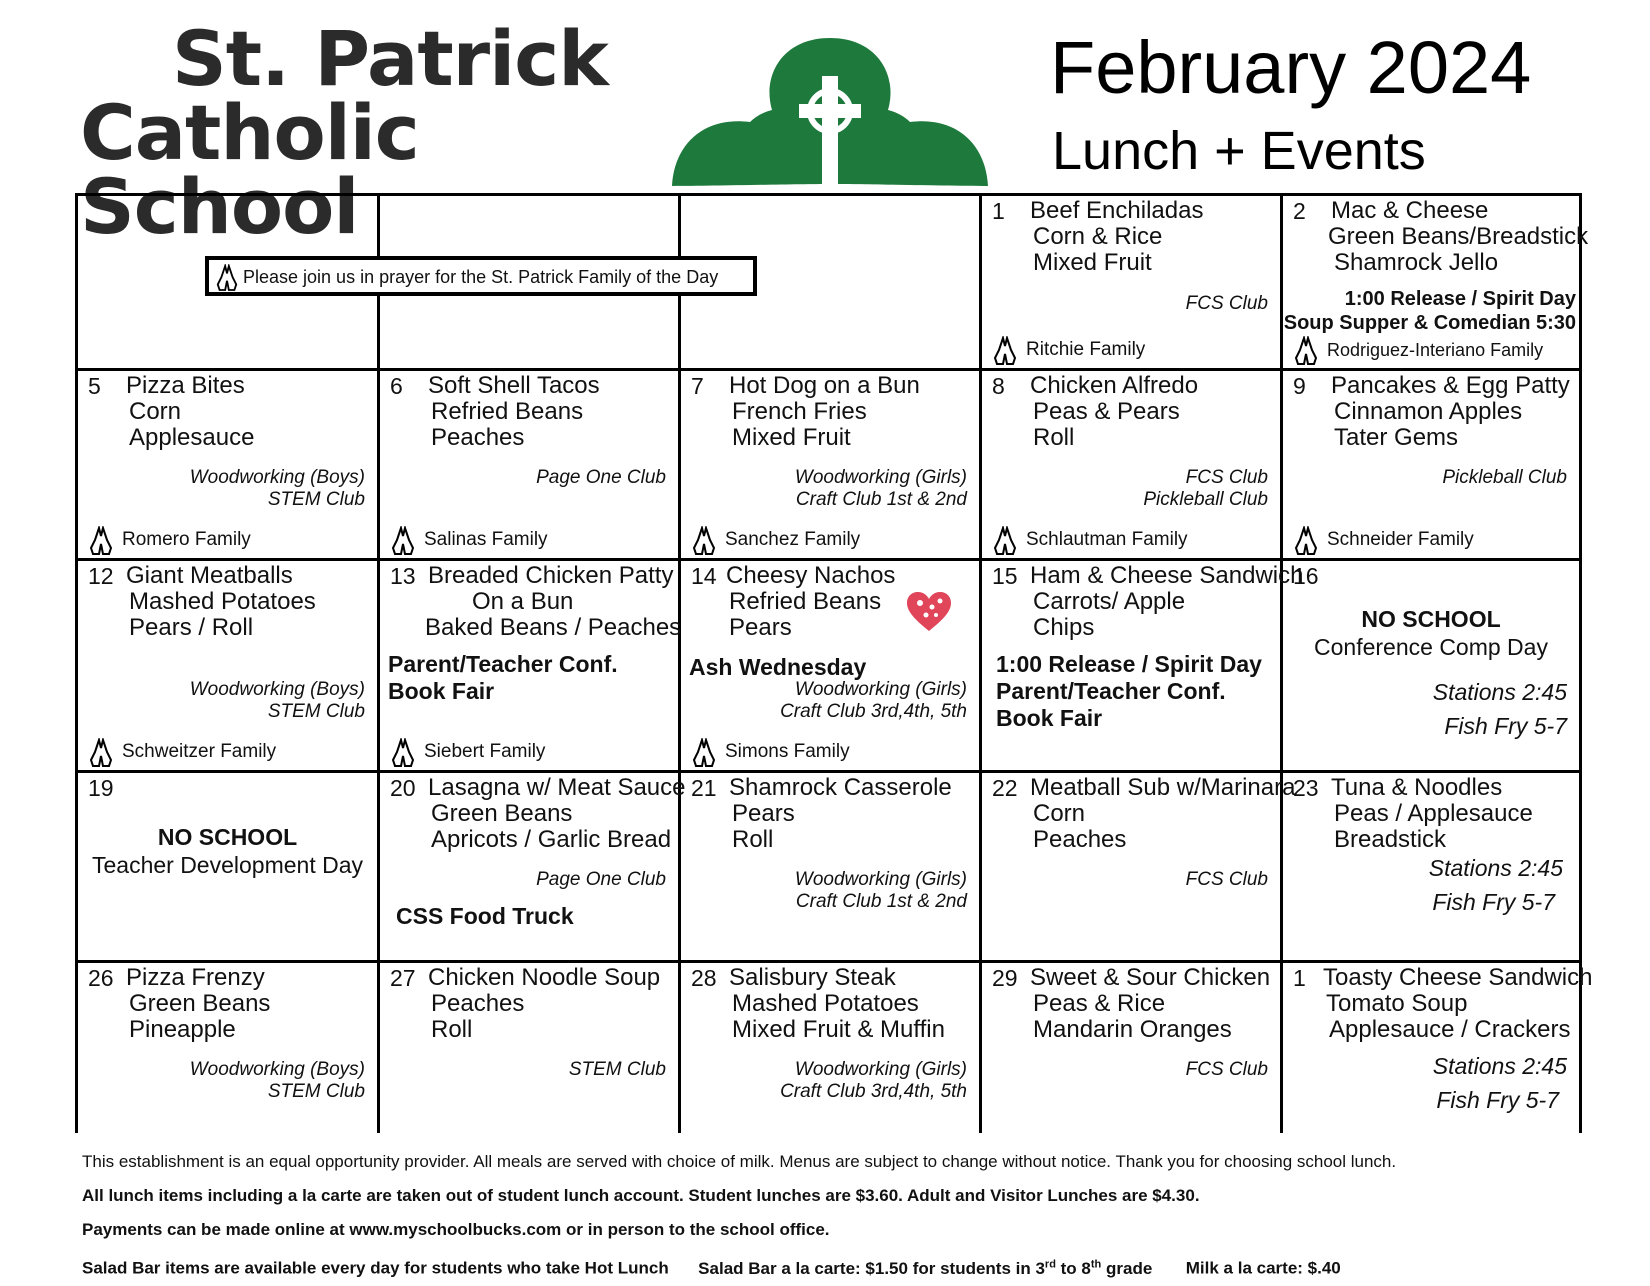 The width and height of the screenshot is (1650, 1286). I want to click on no-school-reason: Conference Comp Day, so click(1431, 647).